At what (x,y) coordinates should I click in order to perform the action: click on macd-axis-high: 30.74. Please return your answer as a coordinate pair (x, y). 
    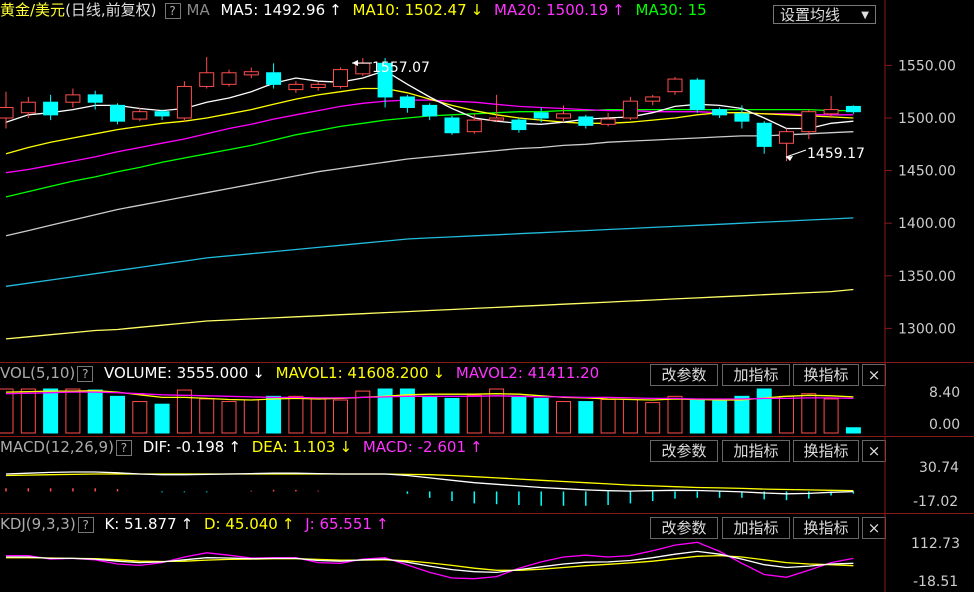
    Looking at the image, I should click on (939, 468).